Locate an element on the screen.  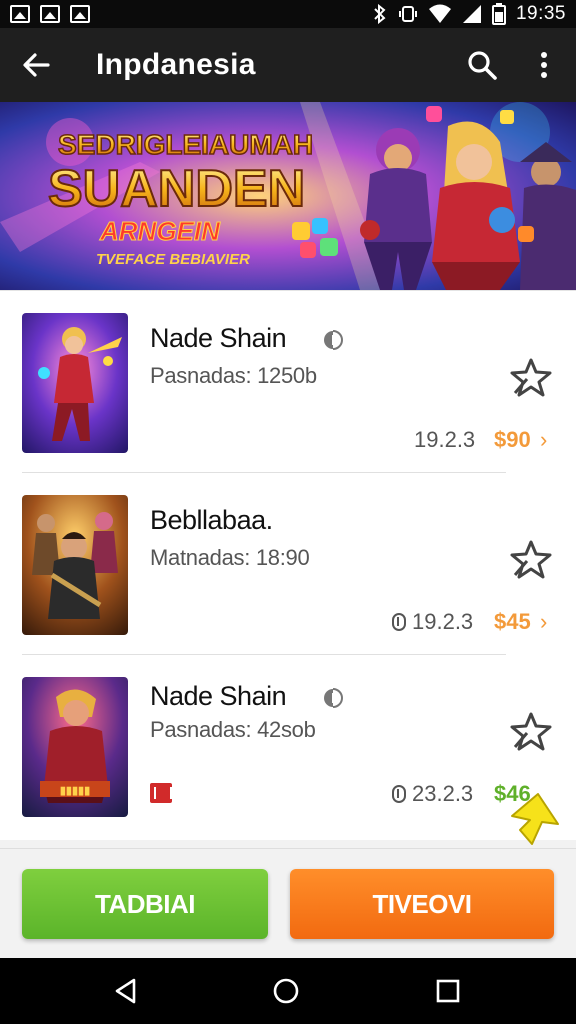
nav-recents-icon is located at coordinates (448, 991).